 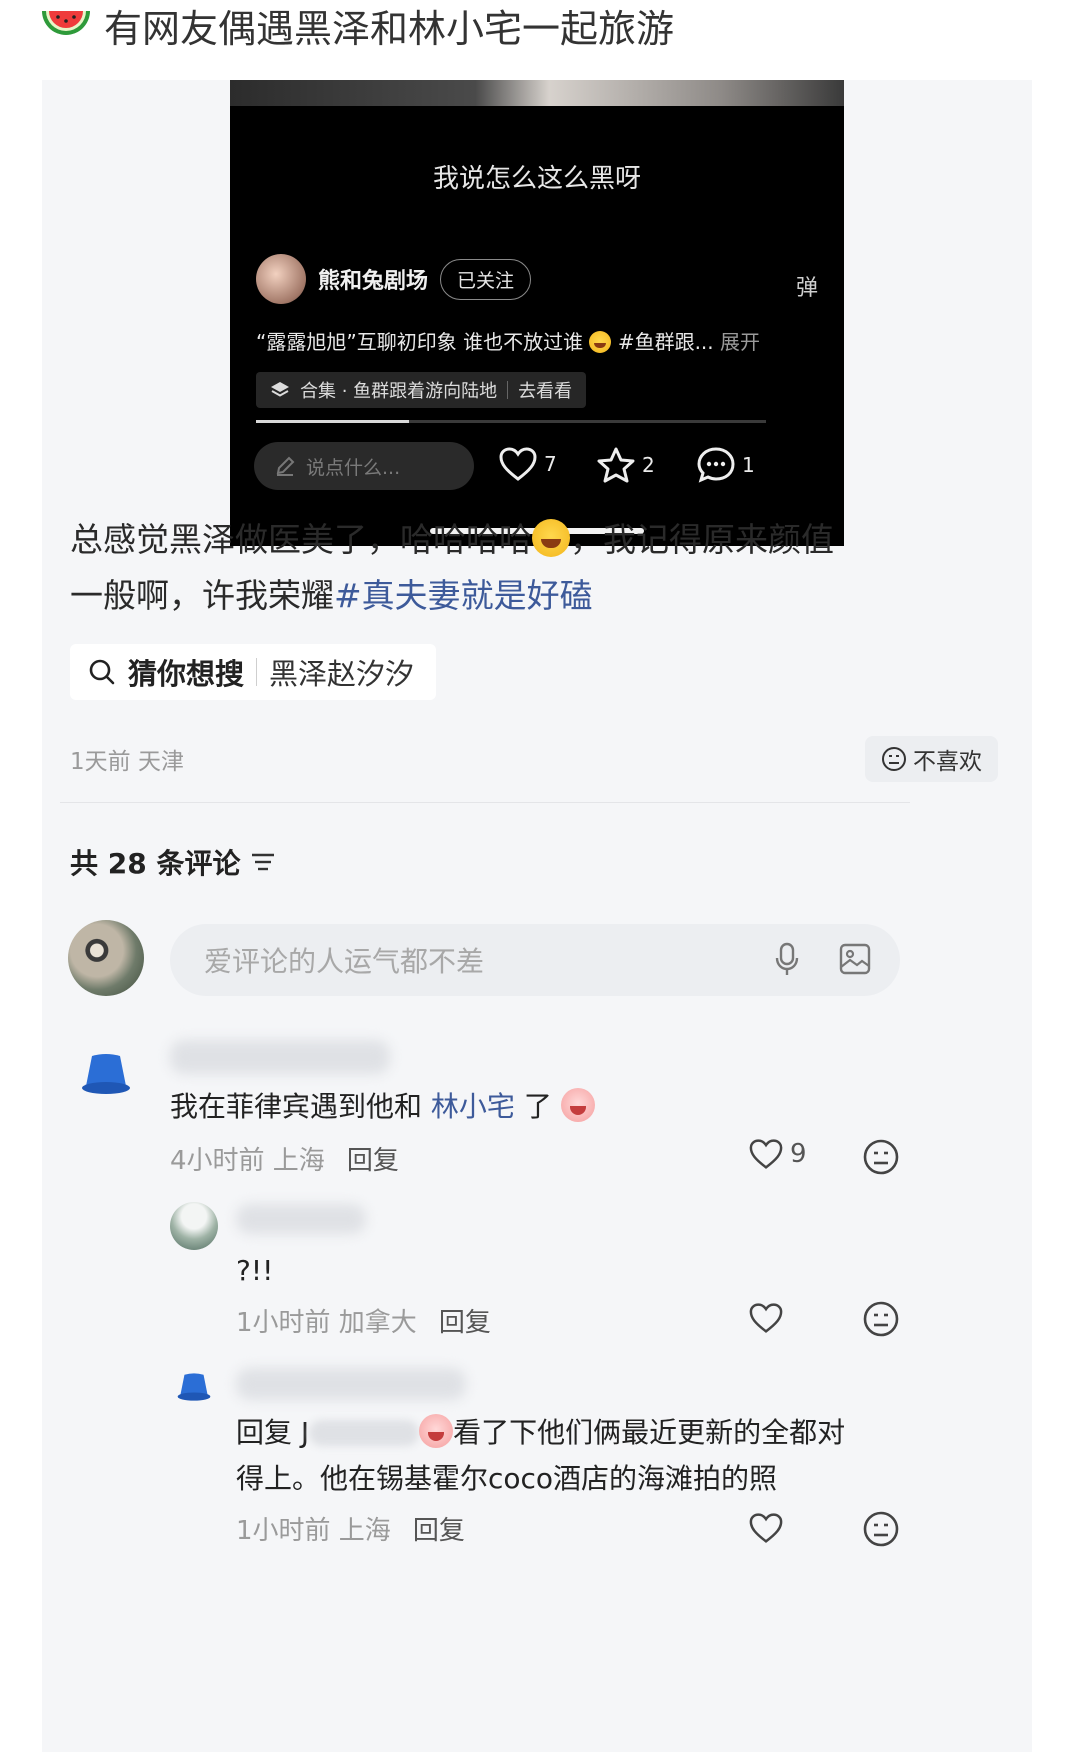 I want to click on post-text-line2: 一般啊，许我荣耀, so click(x=202, y=595).